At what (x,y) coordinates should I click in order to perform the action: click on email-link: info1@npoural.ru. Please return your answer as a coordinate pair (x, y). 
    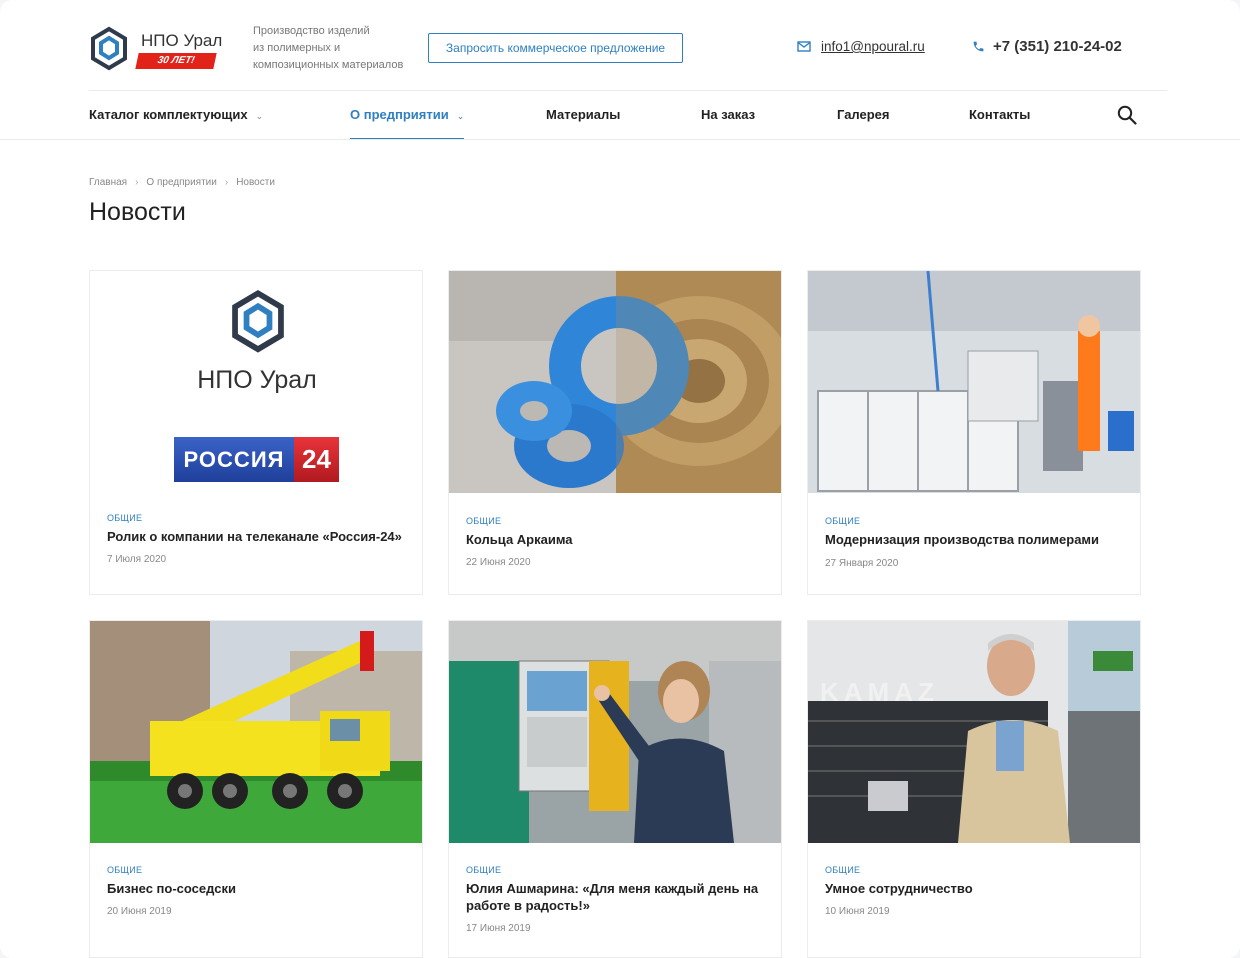
    Looking at the image, I should click on (873, 46).